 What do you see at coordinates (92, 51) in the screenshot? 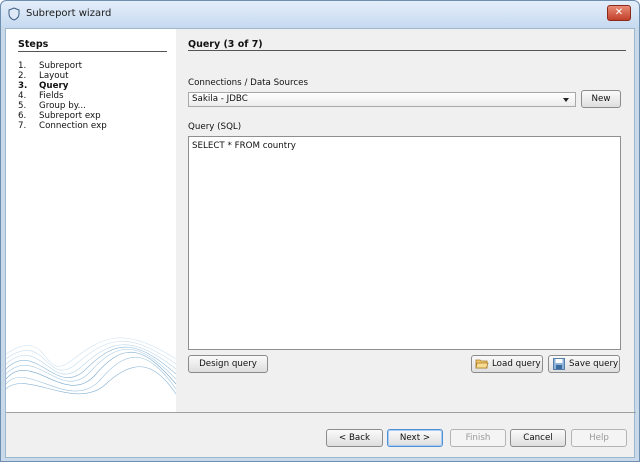
I see `steps-divider` at bounding box center [92, 51].